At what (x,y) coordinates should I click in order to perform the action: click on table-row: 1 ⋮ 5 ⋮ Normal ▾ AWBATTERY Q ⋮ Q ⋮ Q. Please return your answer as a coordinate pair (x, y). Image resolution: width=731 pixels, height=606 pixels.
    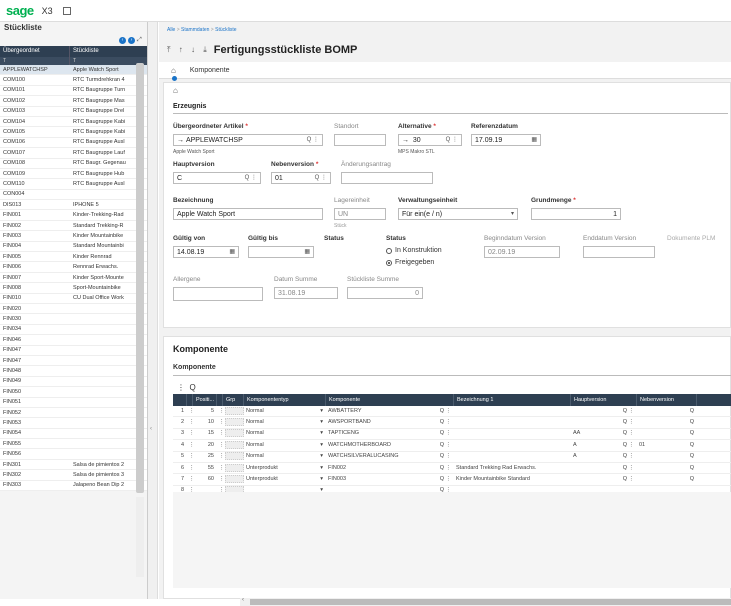
    Looking at the image, I should click on (452, 412).